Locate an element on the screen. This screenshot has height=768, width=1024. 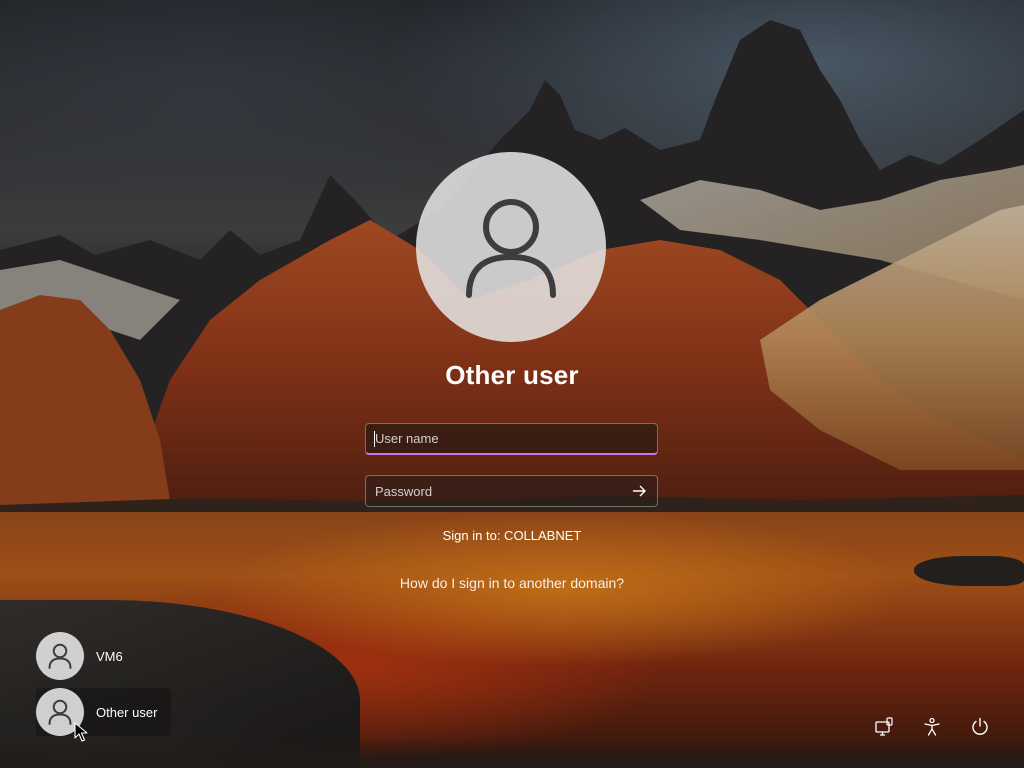
page-title: Other user is located at coordinates (512, 375).